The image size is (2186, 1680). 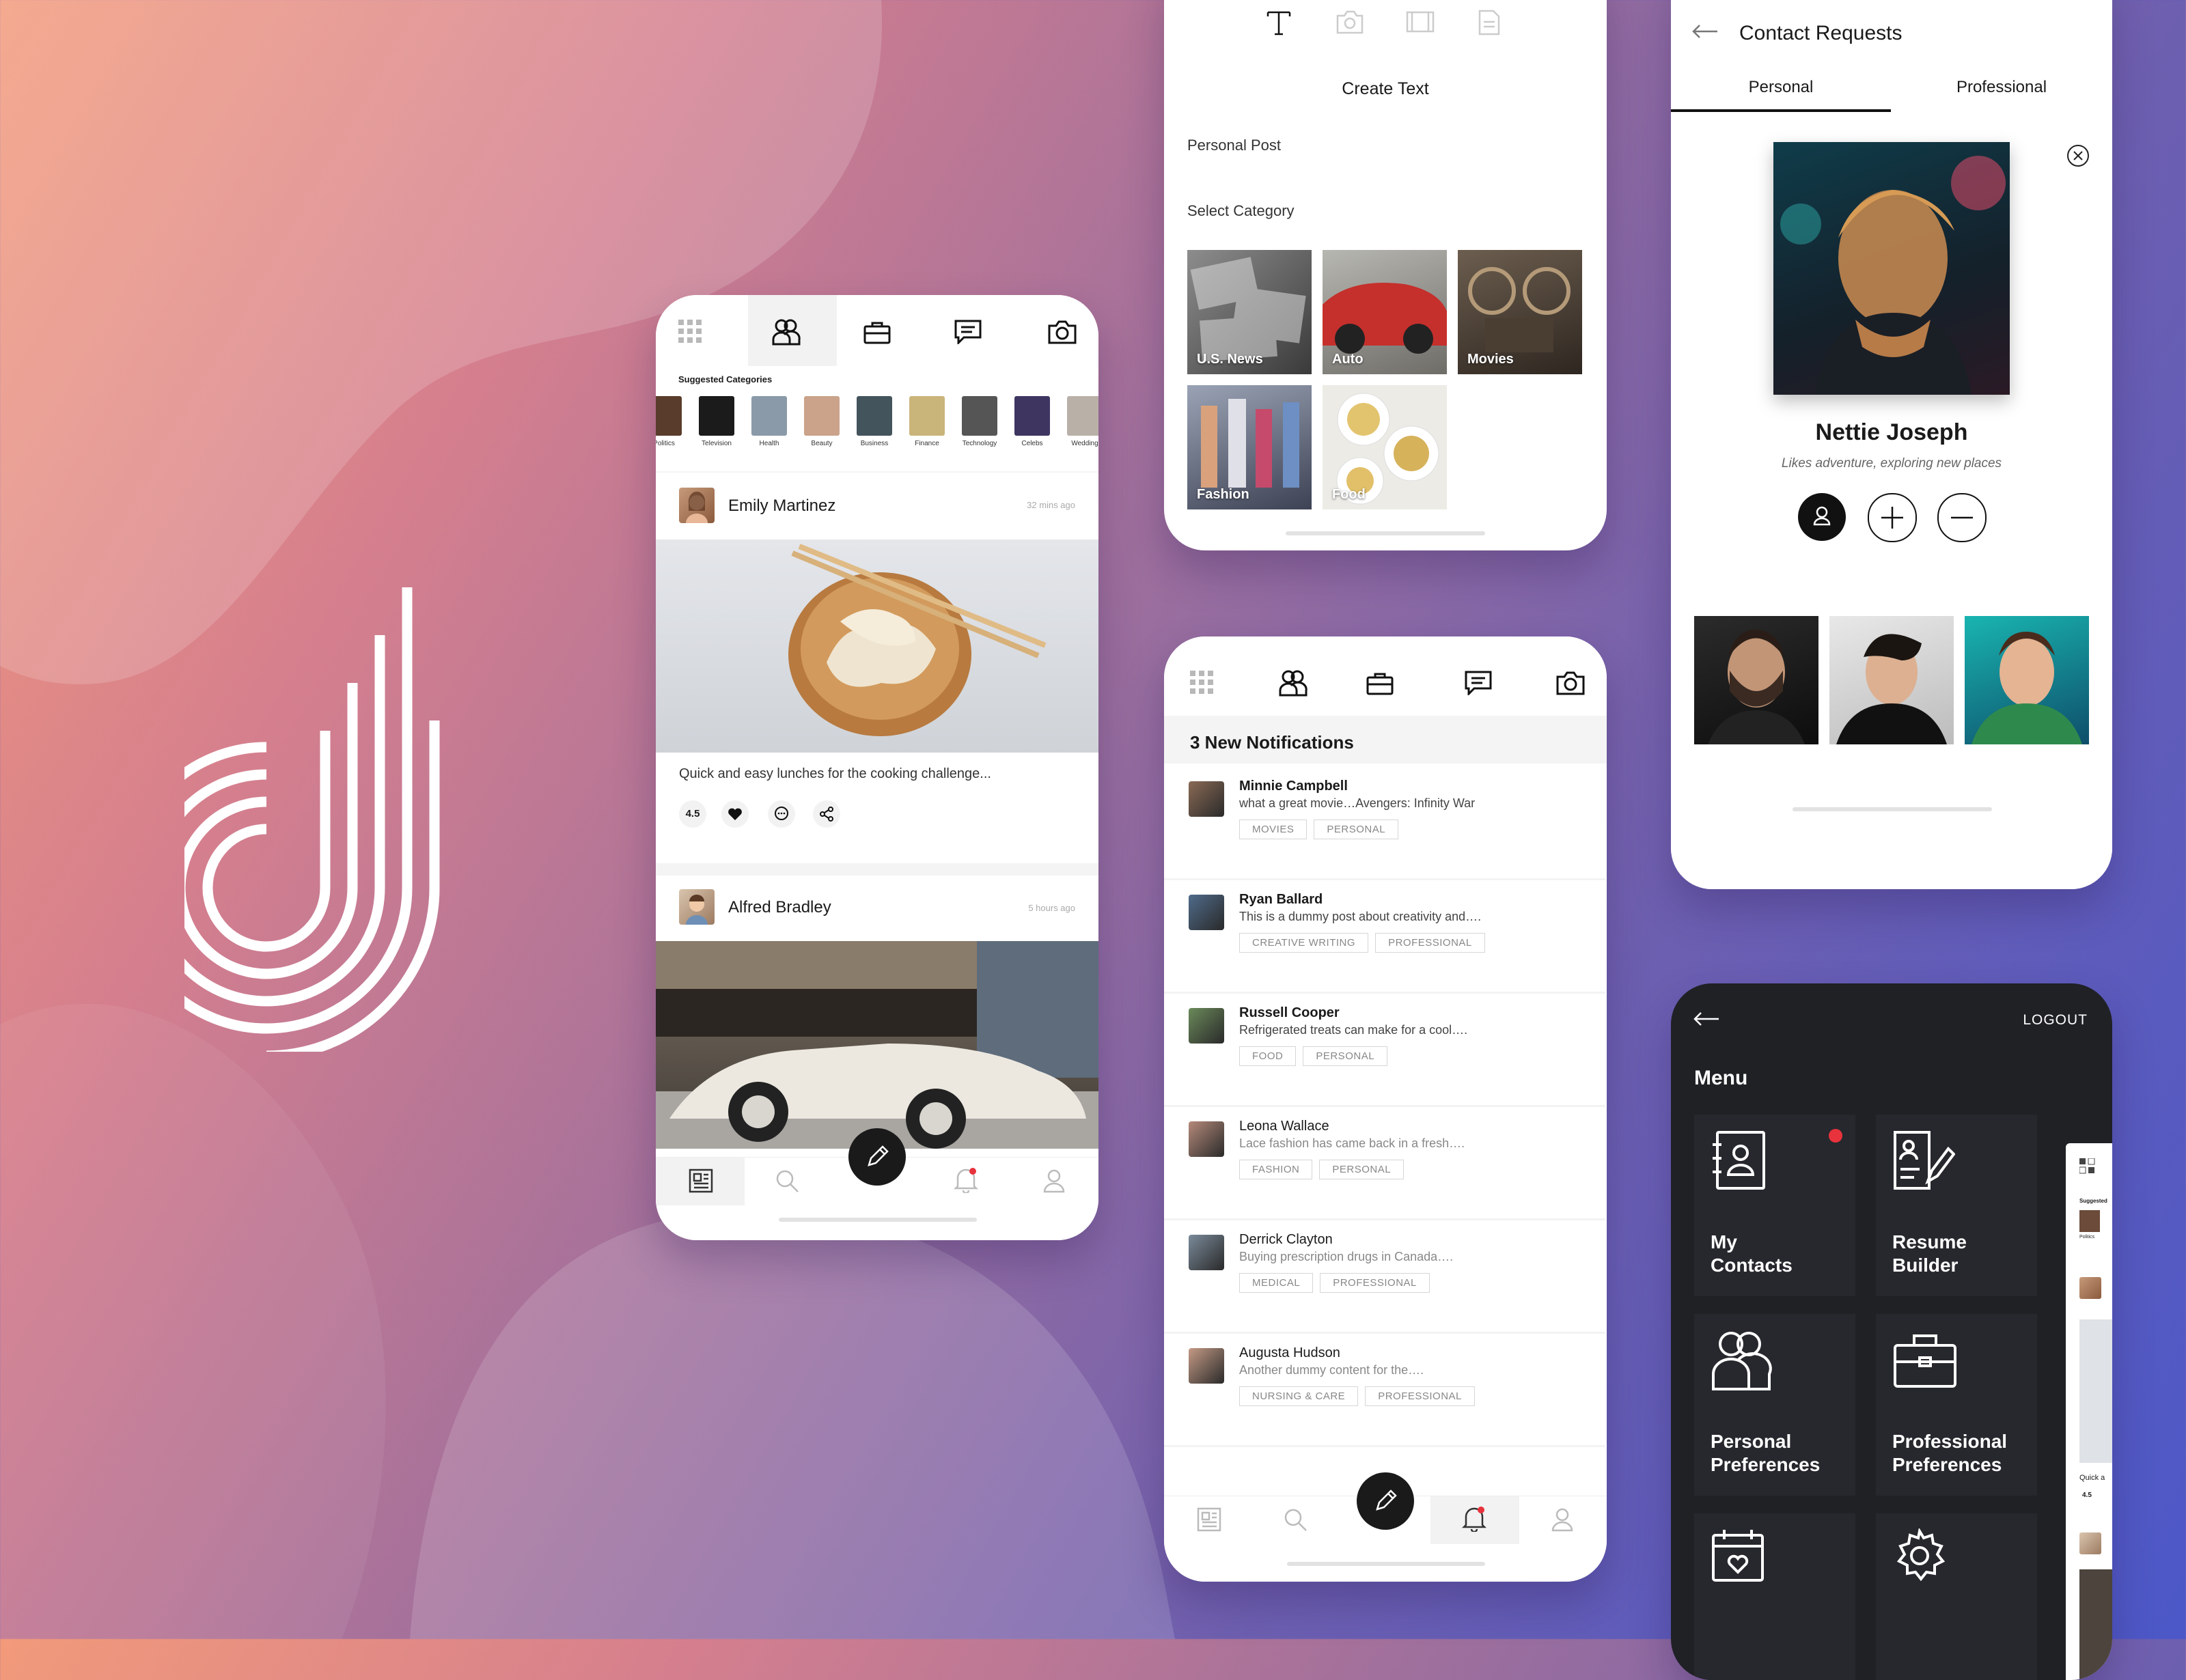 What do you see at coordinates (1781, 88) in the screenshot?
I see `tab-personal: Personal` at bounding box center [1781, 88].